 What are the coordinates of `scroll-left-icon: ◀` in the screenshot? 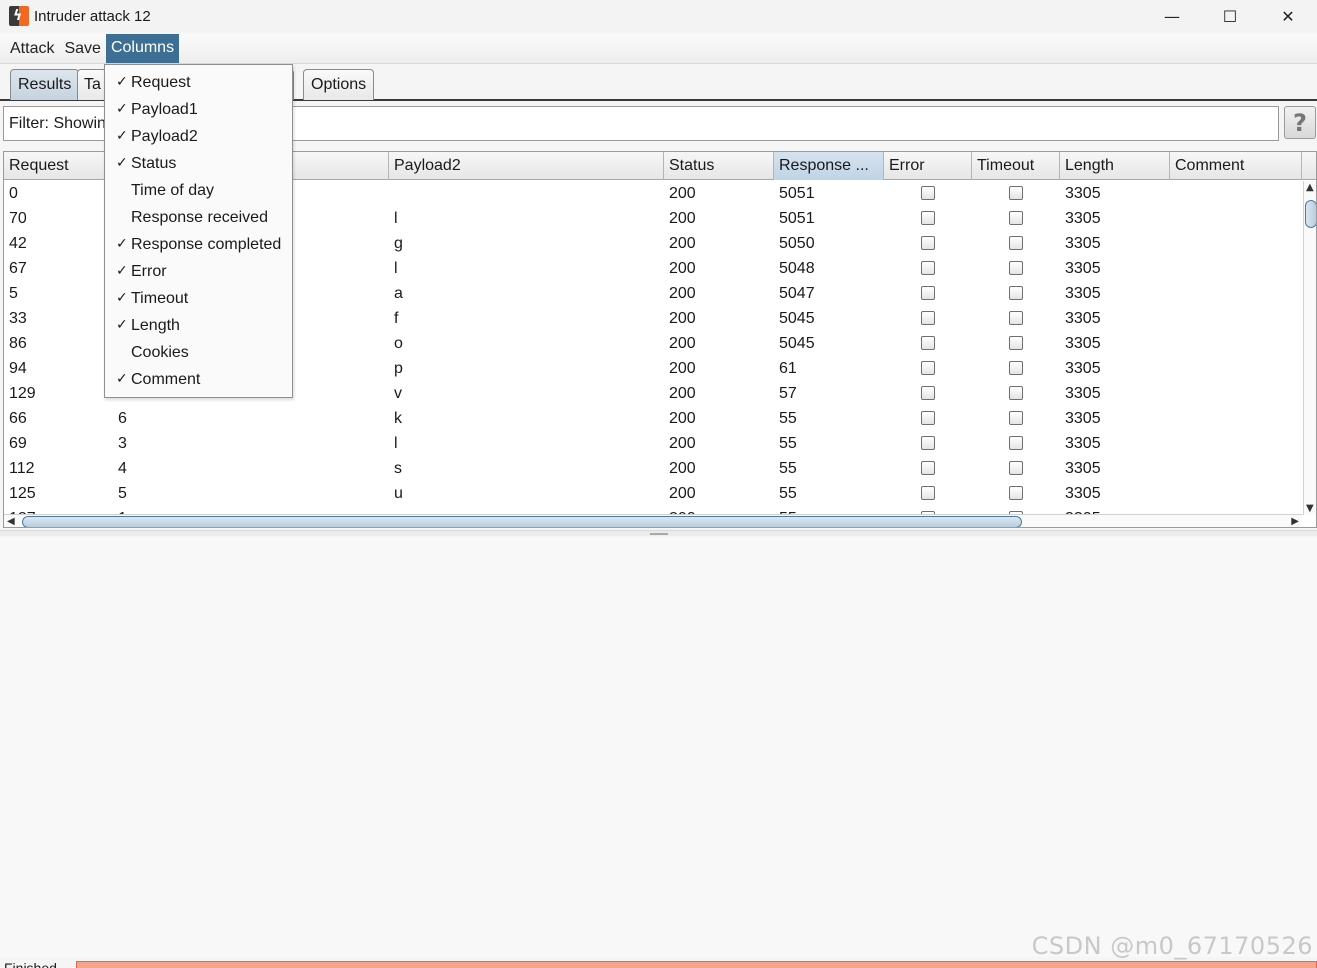 It's located at (11, 521).